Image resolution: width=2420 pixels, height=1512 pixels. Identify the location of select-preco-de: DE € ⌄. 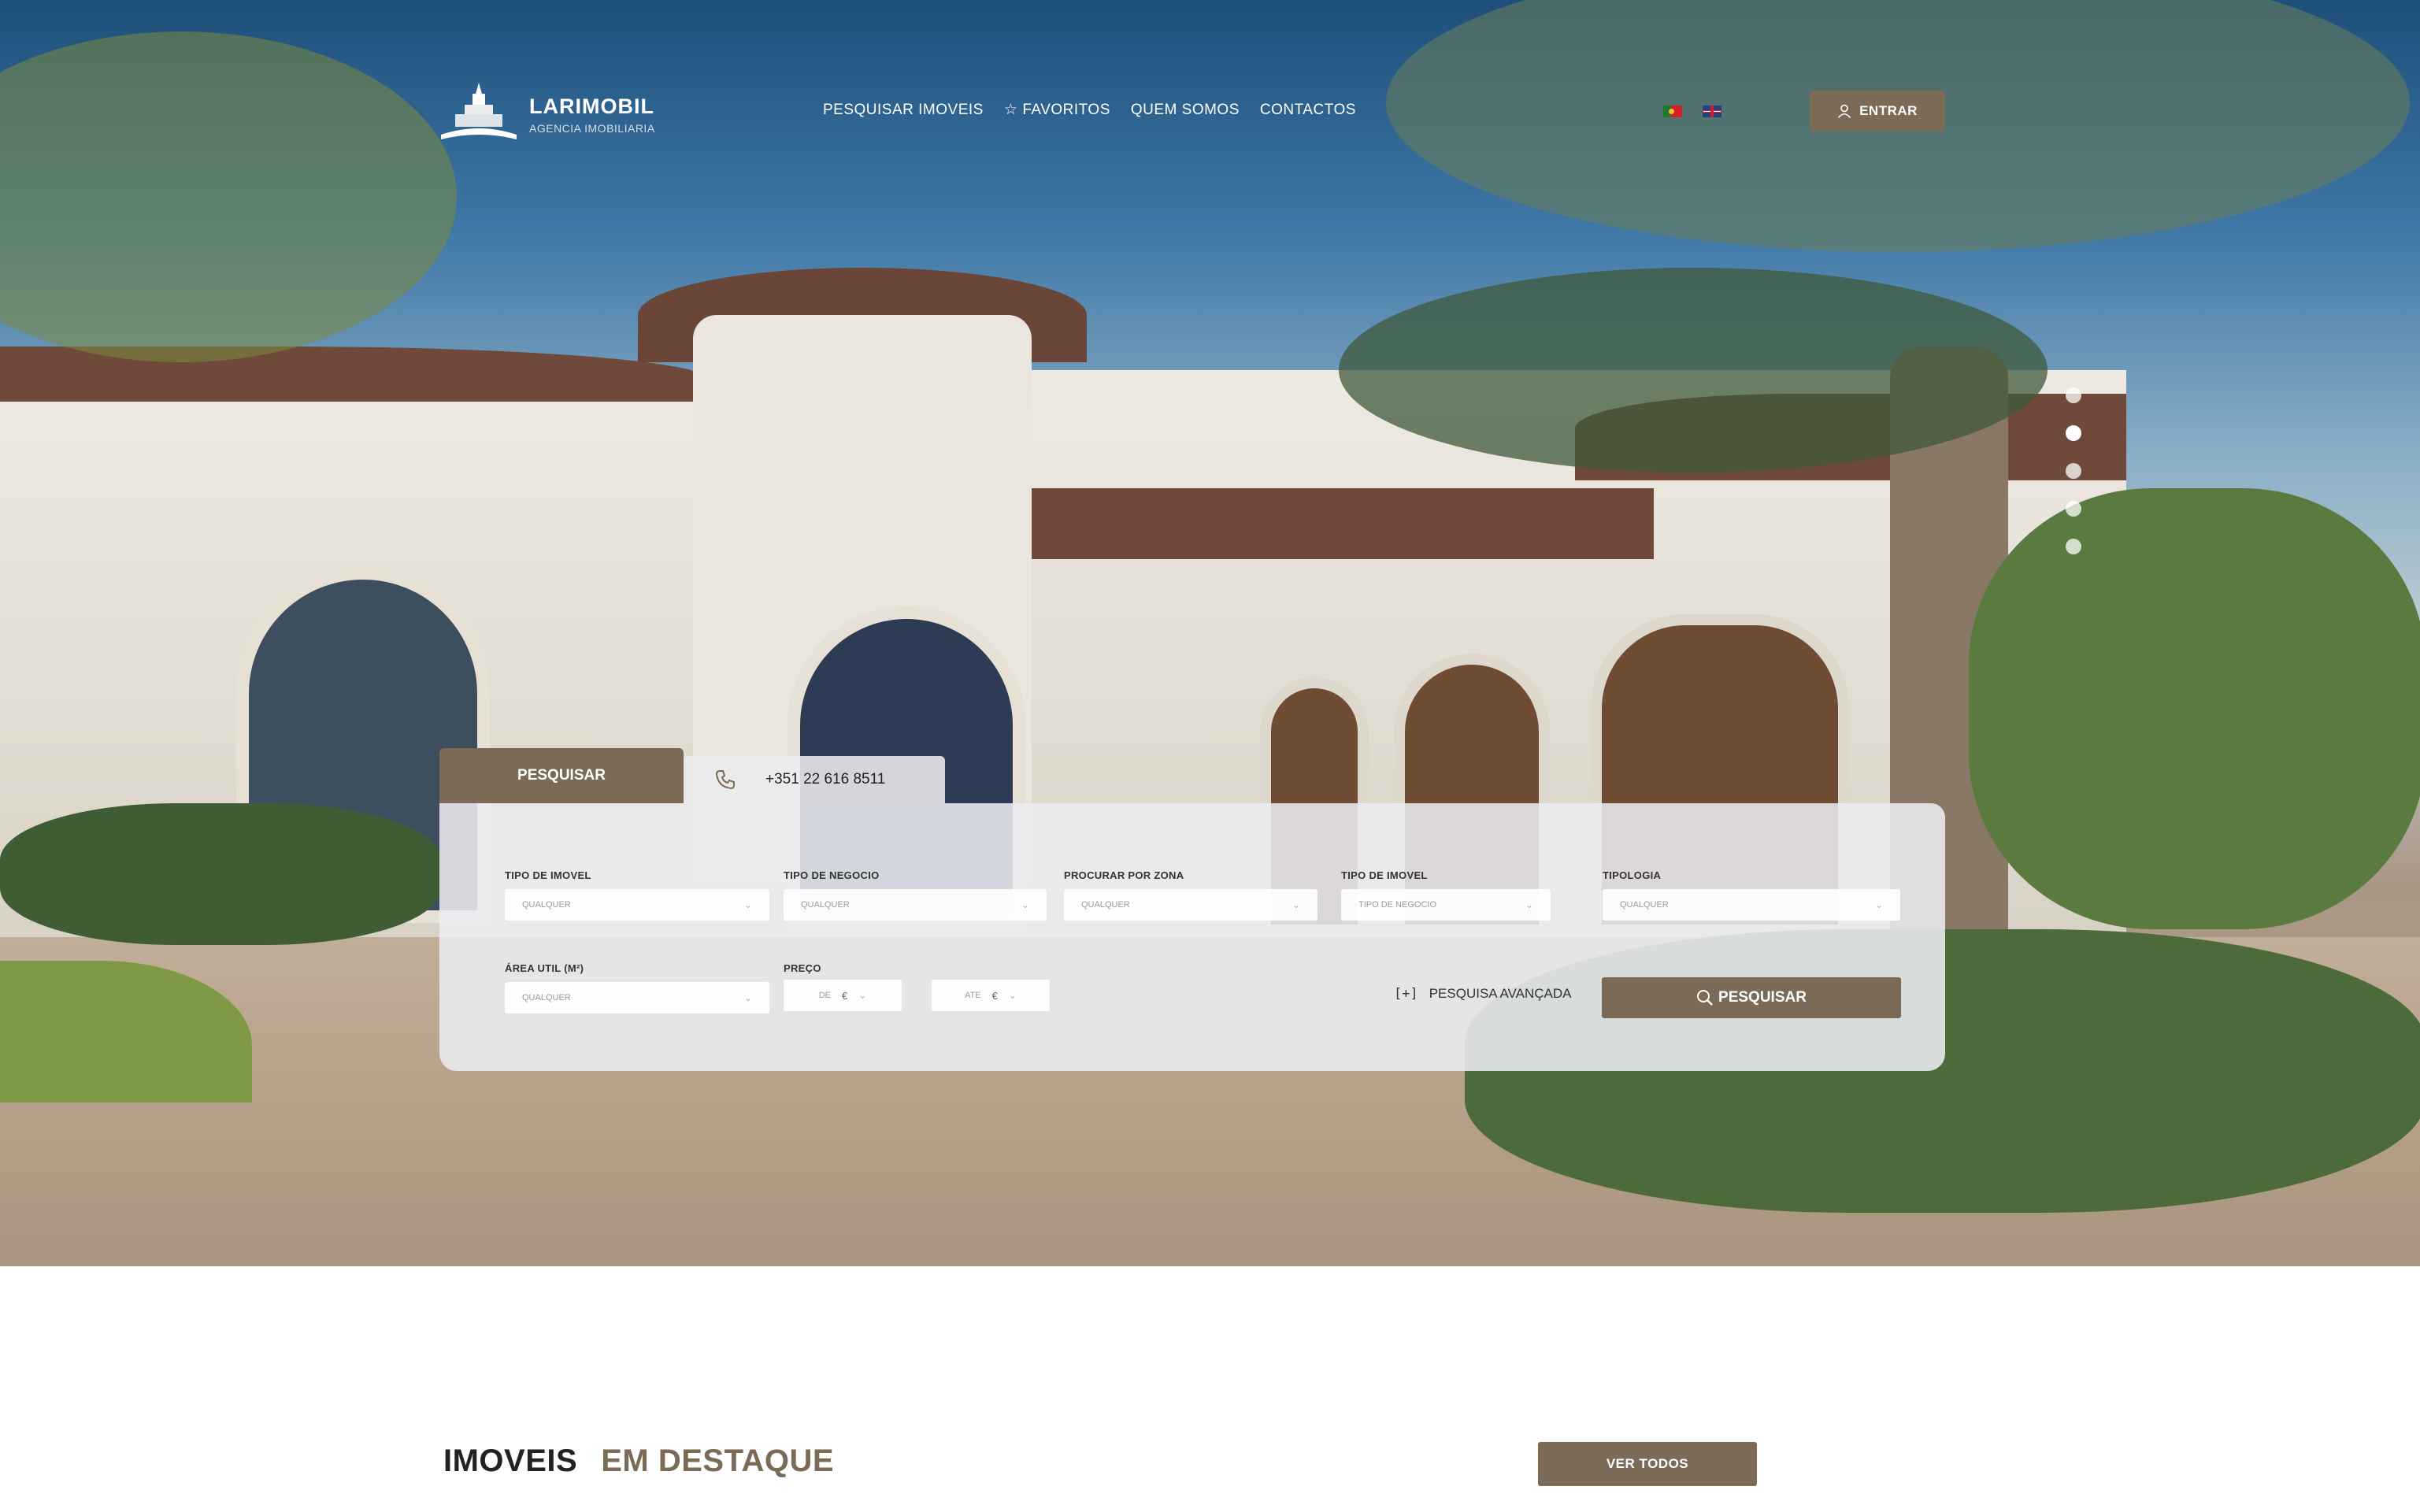
(843, 995).